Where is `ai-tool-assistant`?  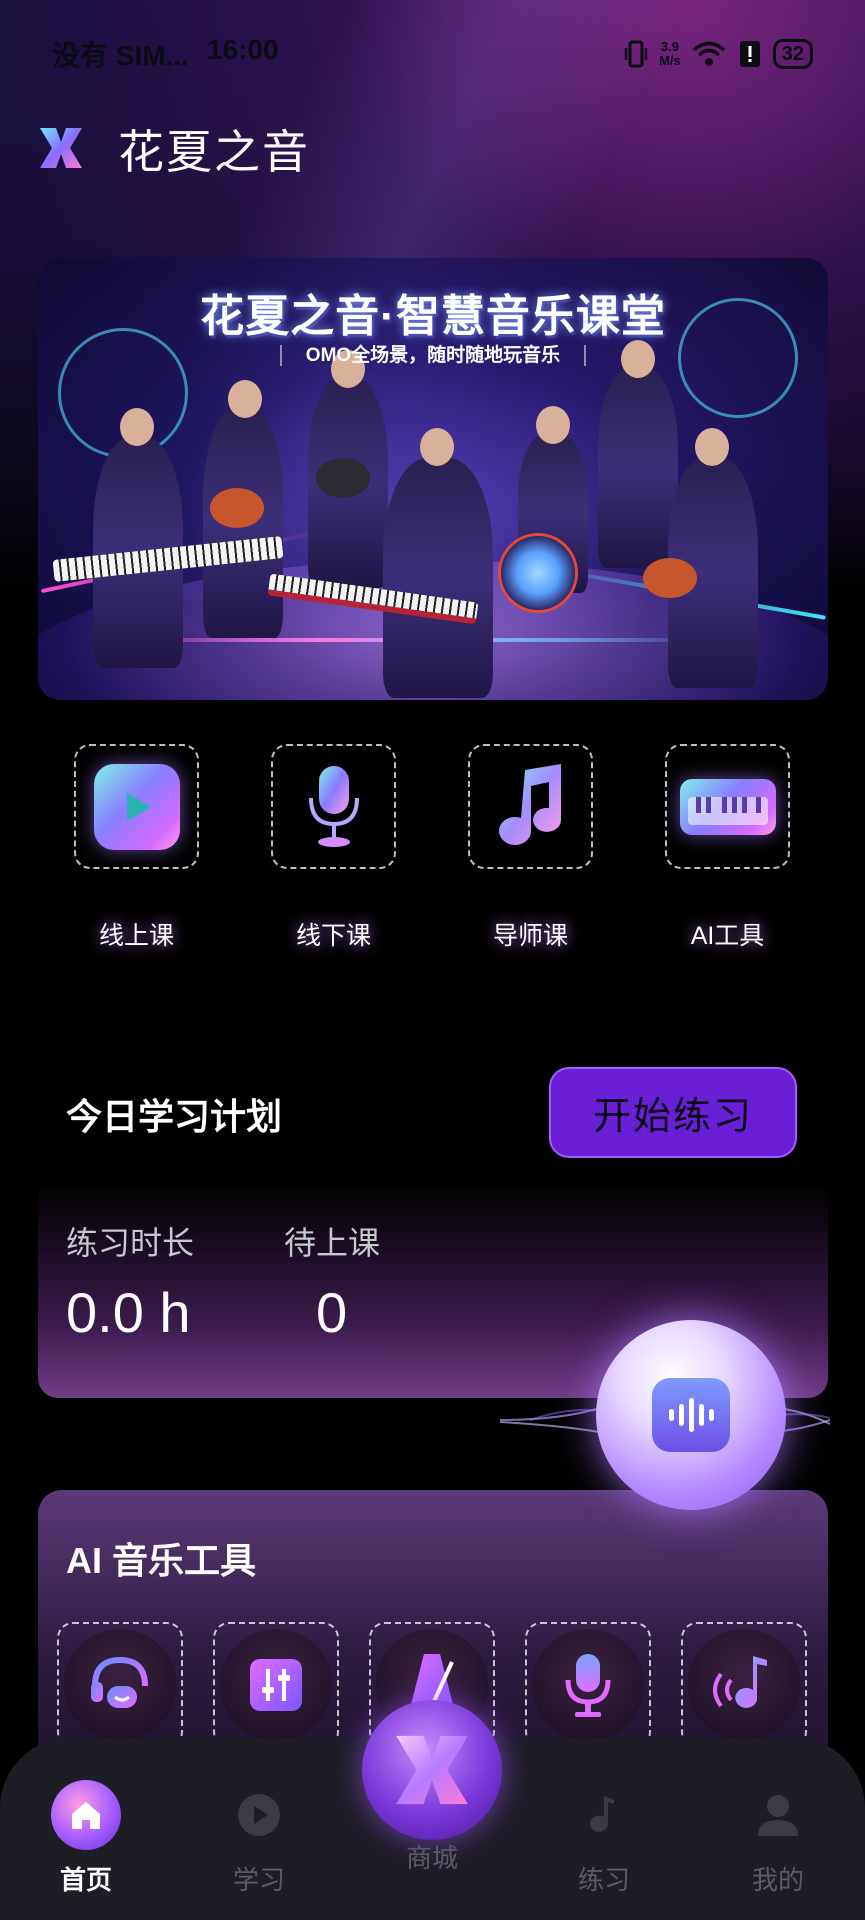
ai-tool-assistant is located at coordinates (120, 1685).